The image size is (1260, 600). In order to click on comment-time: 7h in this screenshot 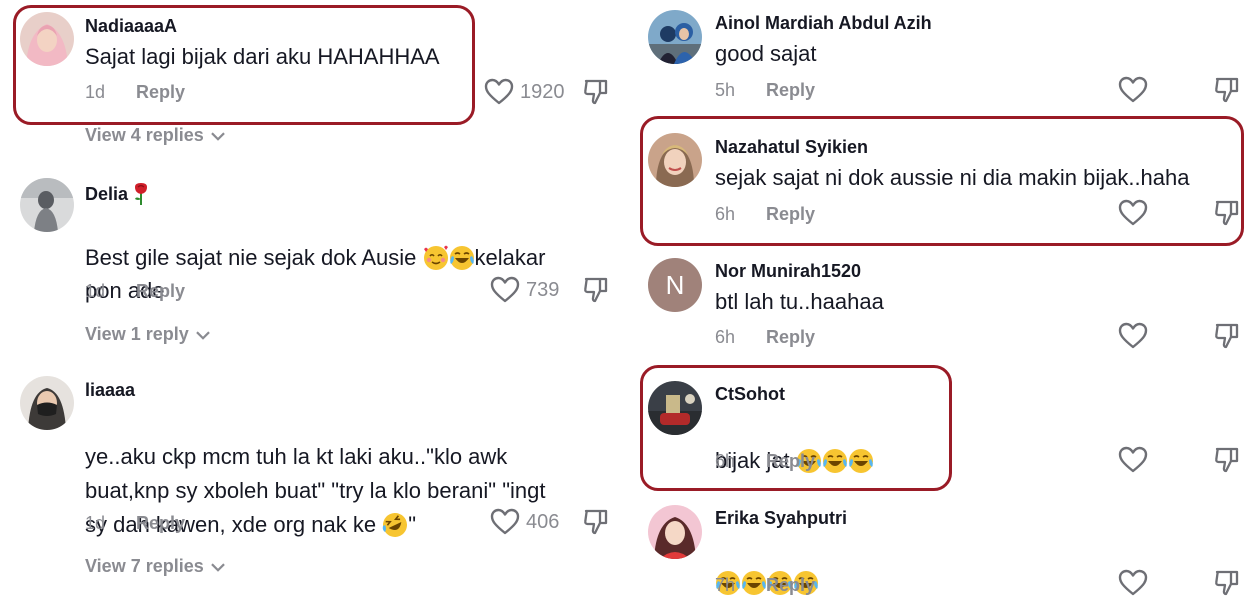, I will do `click(725, 585)`.